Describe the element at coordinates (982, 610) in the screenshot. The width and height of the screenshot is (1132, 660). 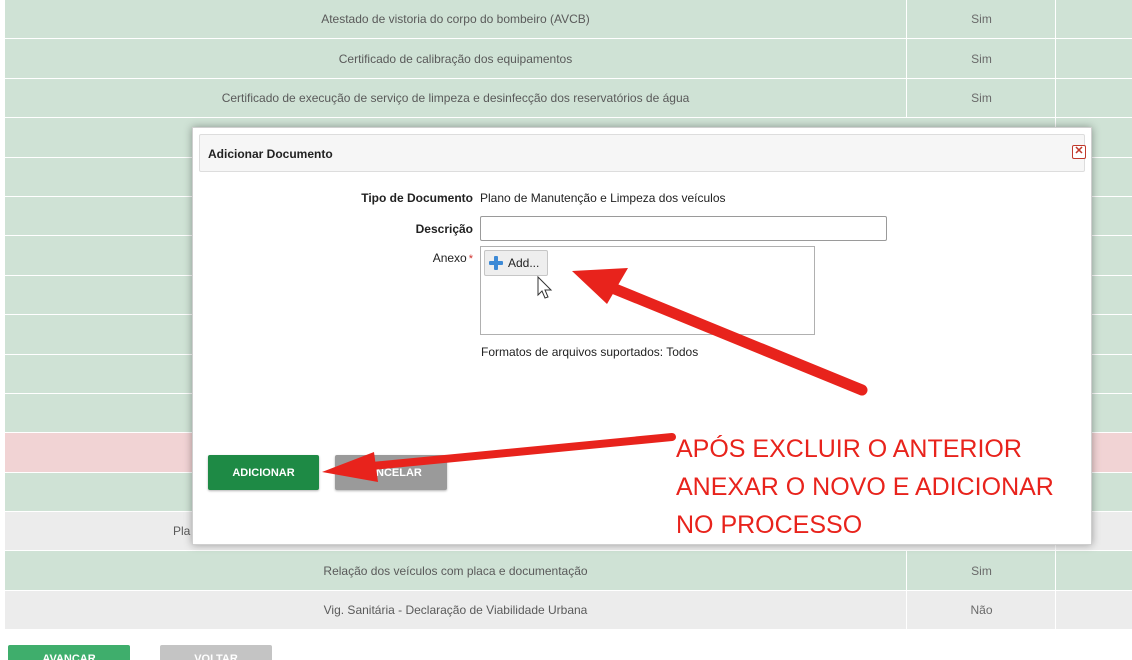
I see `document-status-cell: Não` at that location.